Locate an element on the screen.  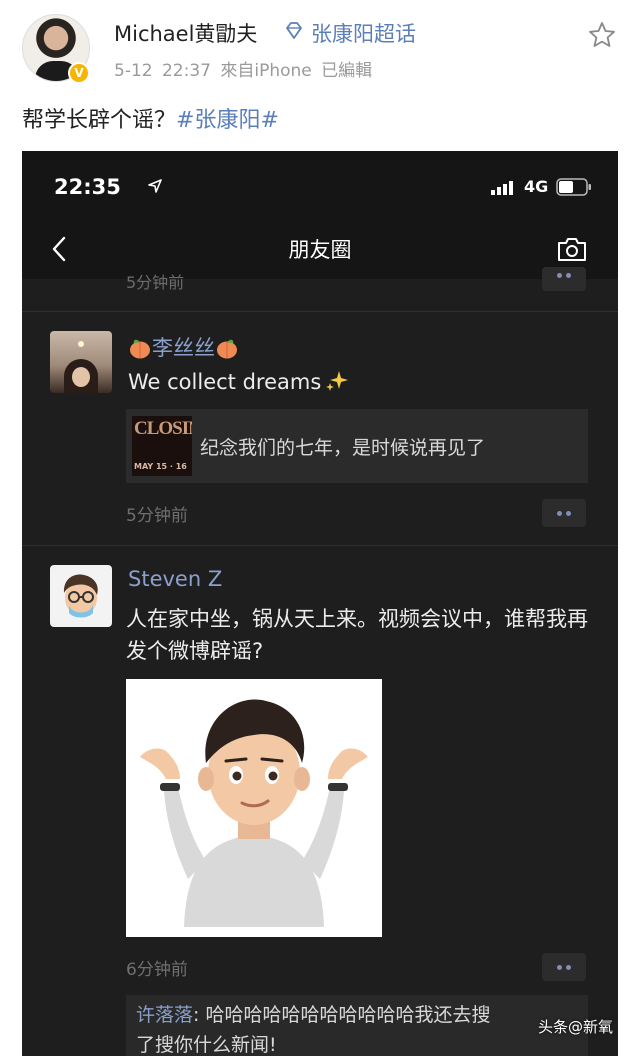
comment-line: 许落落: 哈哈哈哈哈哈哈哈哈哈哈我还去搜 is located at coordinates (357, 1015).